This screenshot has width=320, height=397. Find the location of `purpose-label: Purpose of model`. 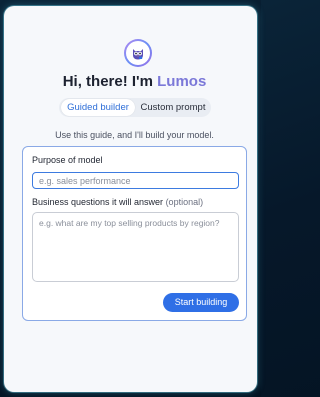

purpose-label: Purpose of model is located at coordinates (67, 160).